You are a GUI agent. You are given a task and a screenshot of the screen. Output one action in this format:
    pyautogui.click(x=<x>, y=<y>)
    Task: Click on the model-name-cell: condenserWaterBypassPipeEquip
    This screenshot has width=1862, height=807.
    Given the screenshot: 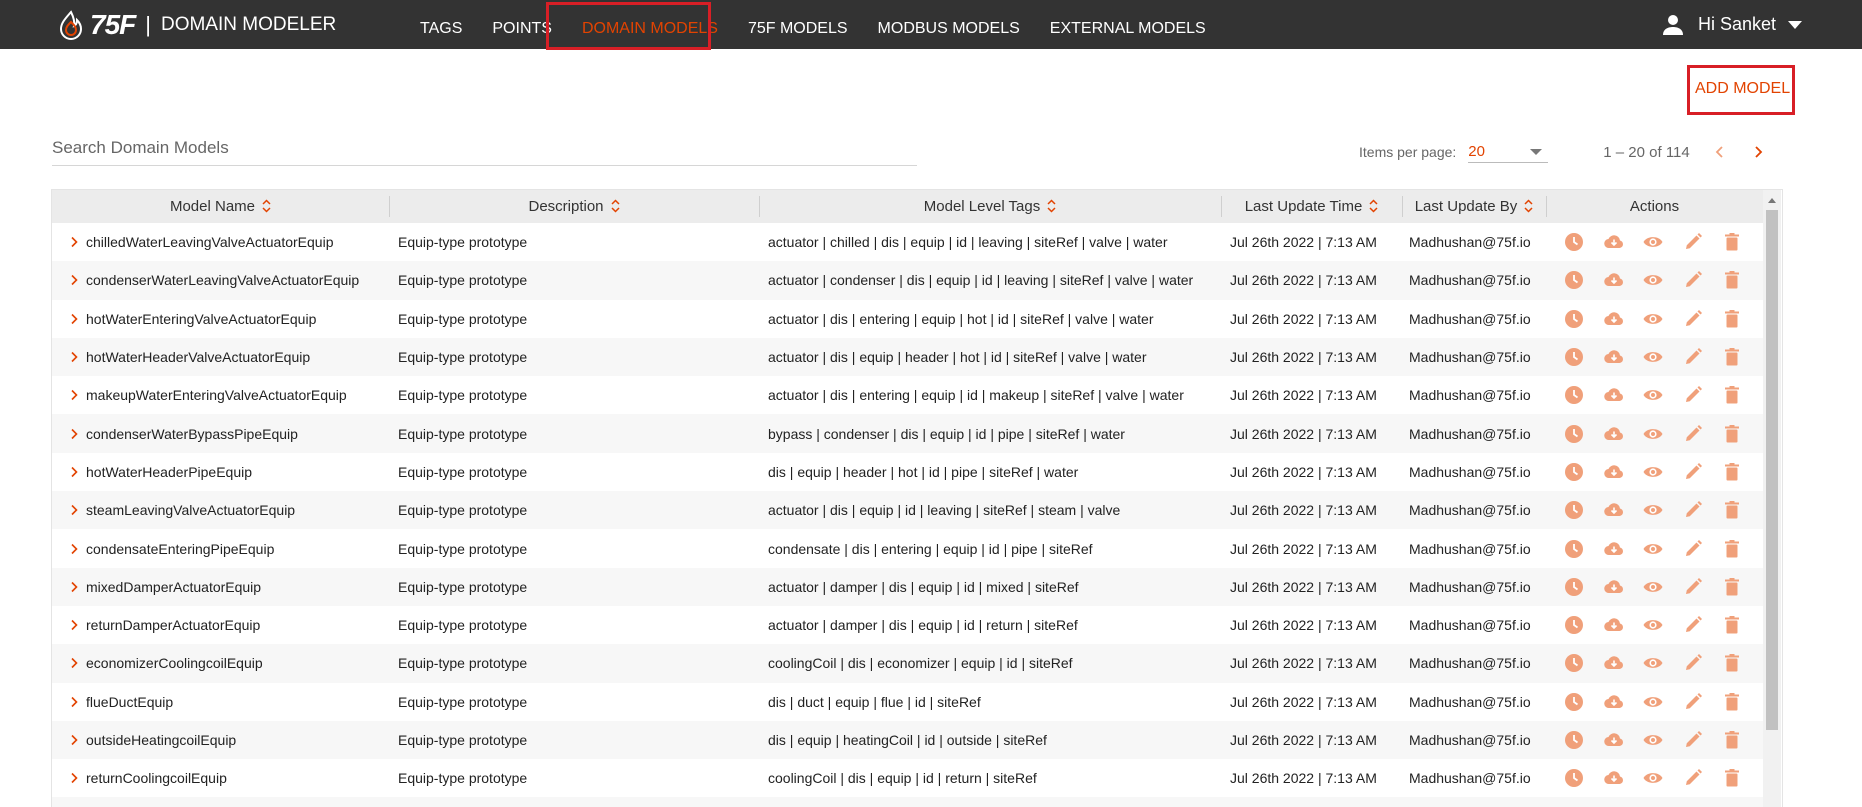 What is the action you would take?
    pyautogui.click(x=220, y=434)
    